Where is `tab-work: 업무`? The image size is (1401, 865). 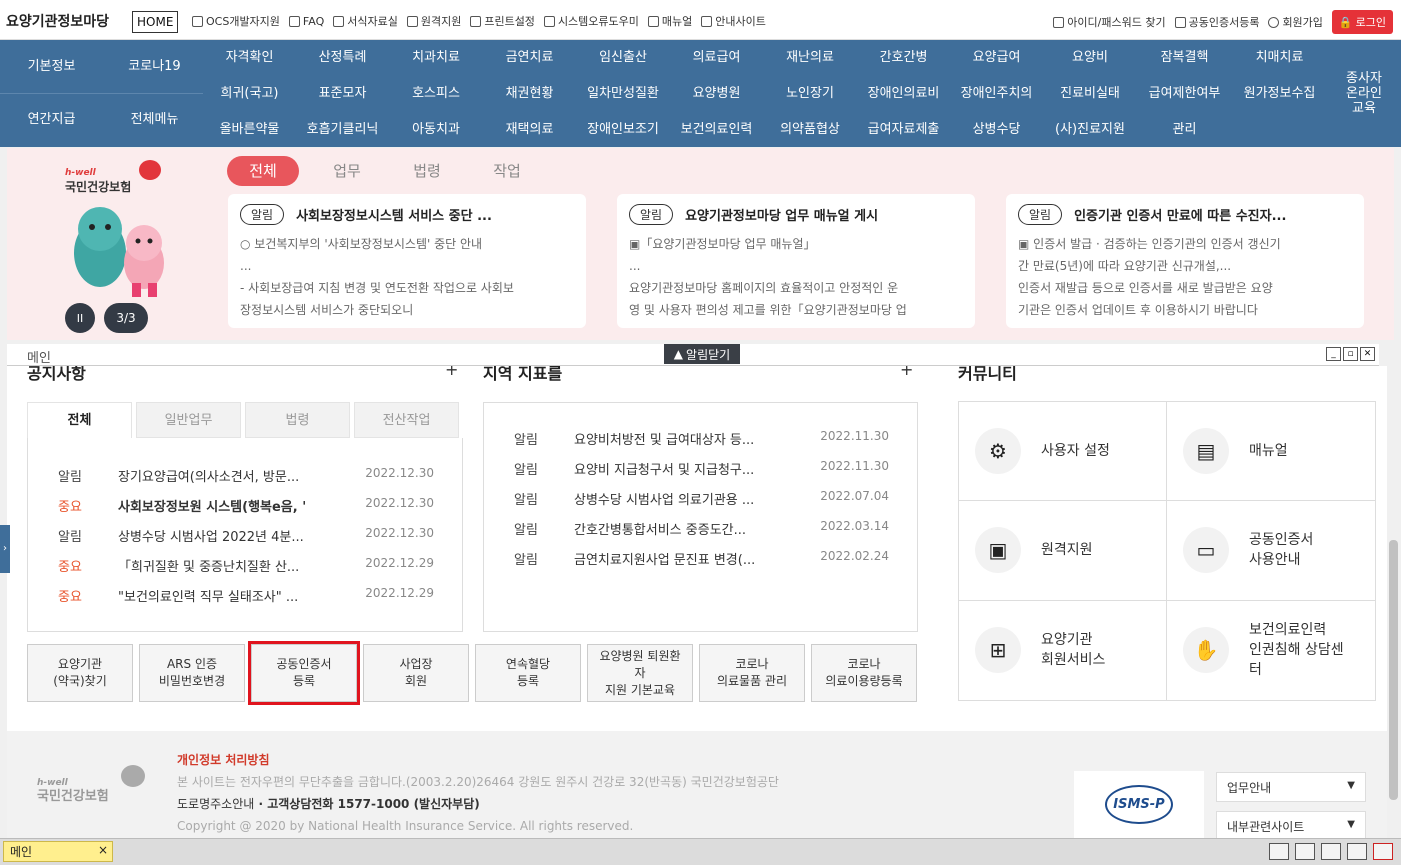
tab-work: 업무 is located at coordinates (347, 171).